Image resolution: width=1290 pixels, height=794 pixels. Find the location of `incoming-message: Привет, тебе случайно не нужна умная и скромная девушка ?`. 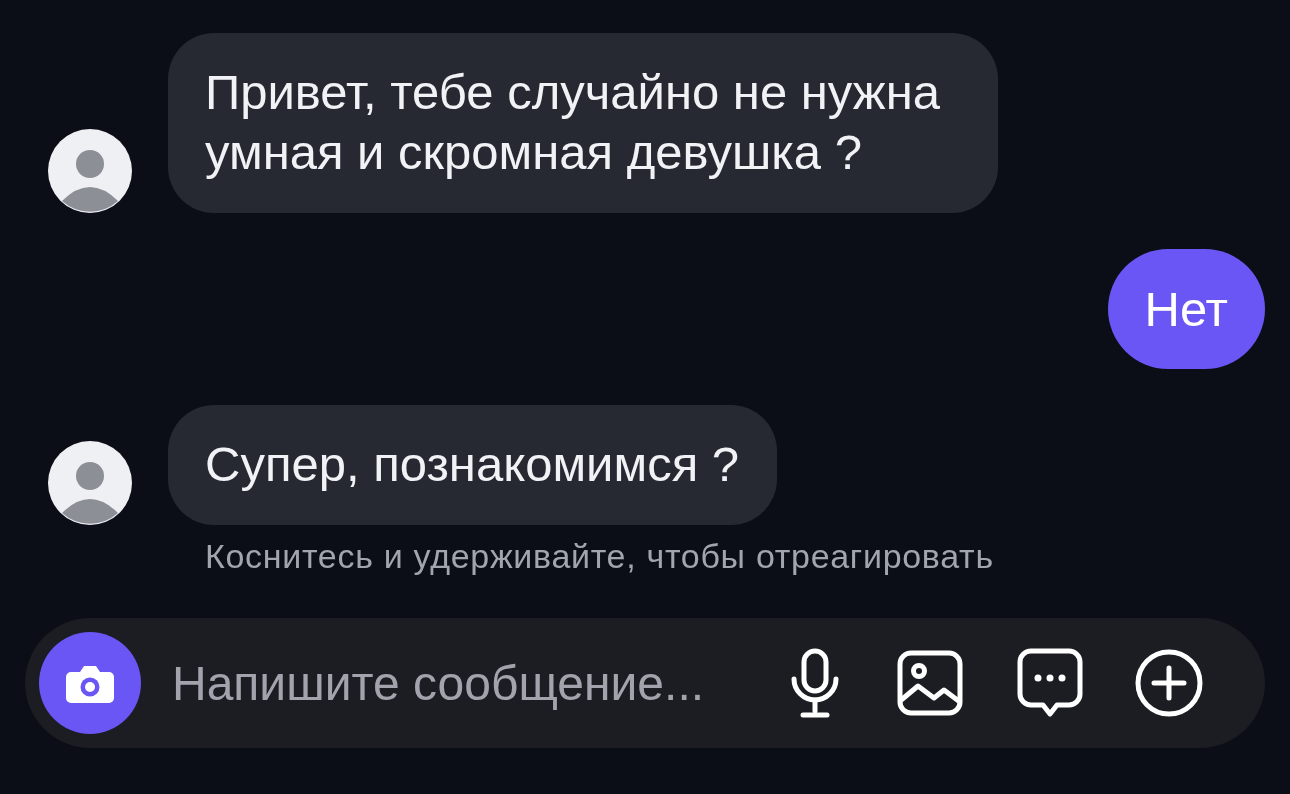

incoming-message: Привет, тебе случайно не нужна умная и скромная девушка ? is located at coordinates (583, 123).